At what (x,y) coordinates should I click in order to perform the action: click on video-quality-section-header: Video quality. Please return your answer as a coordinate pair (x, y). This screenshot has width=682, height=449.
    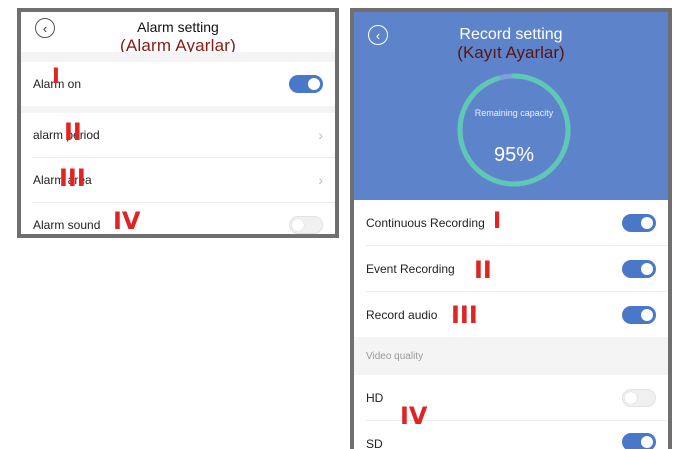
    Looking at the image, I should click on (511, 356).